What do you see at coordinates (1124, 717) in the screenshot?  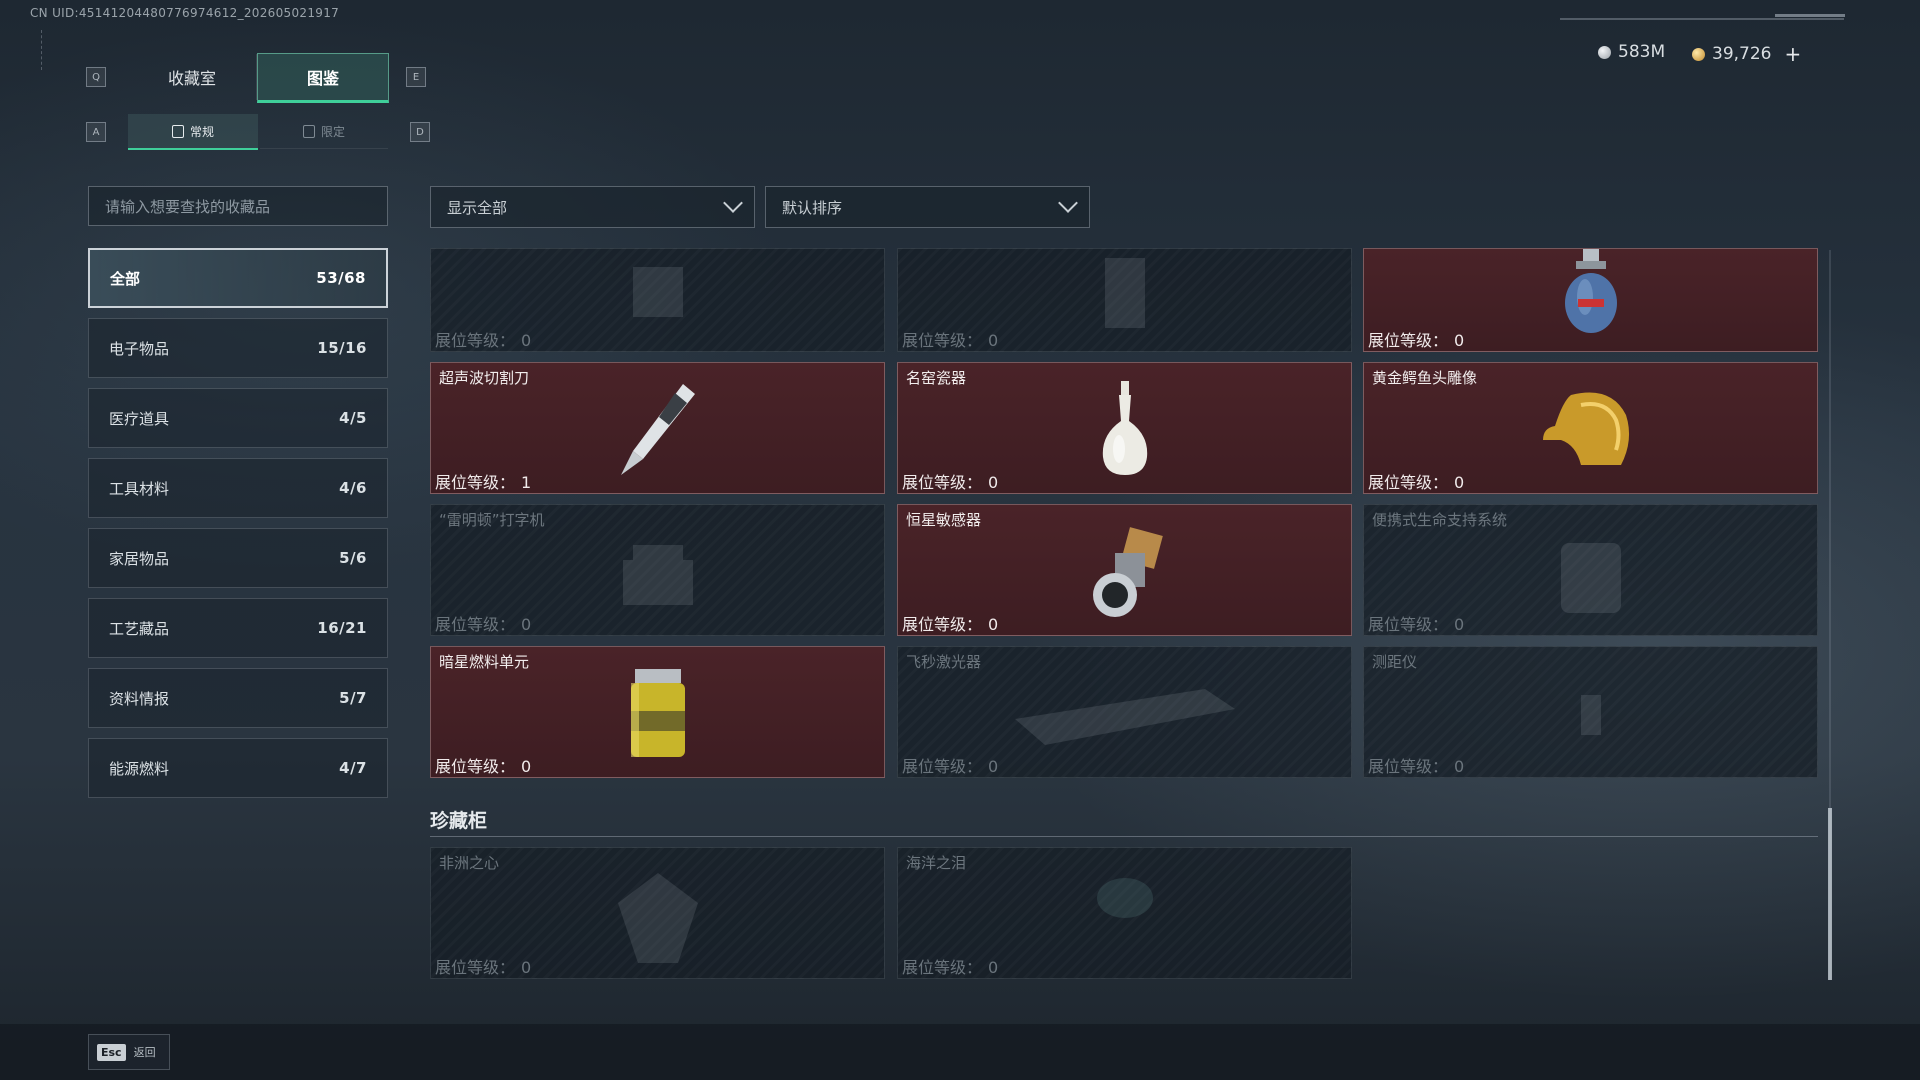 I see `laser-icon` at bounding box center [1124, 717].